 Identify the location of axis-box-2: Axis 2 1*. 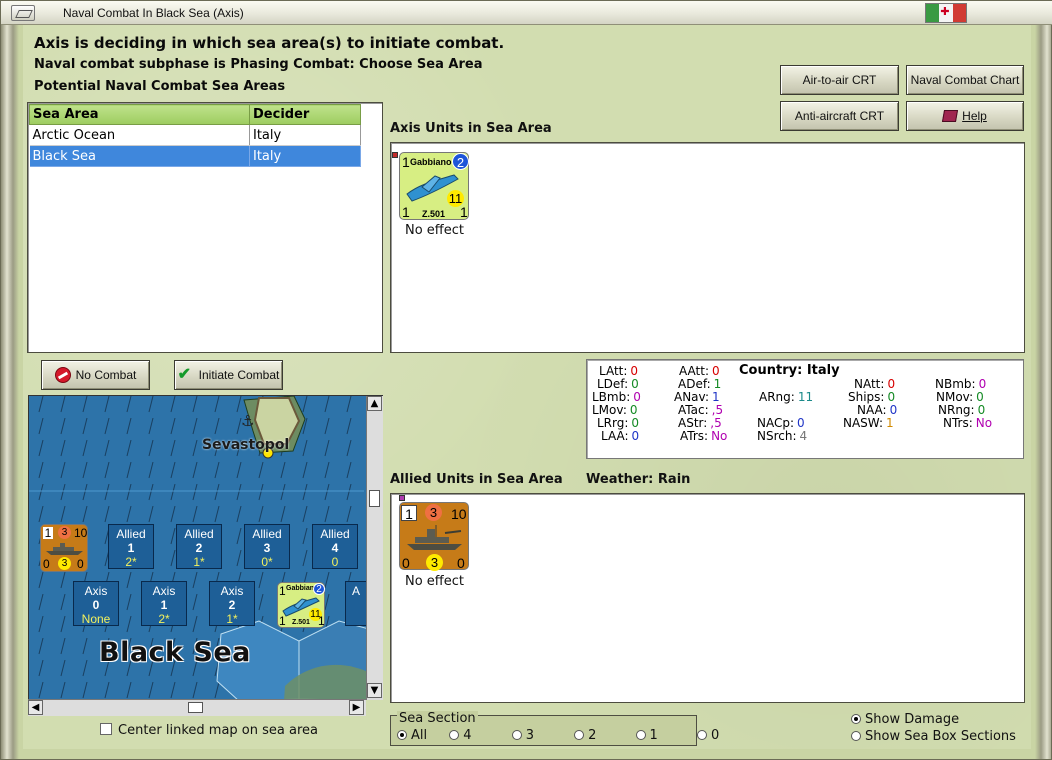
(232, 603).